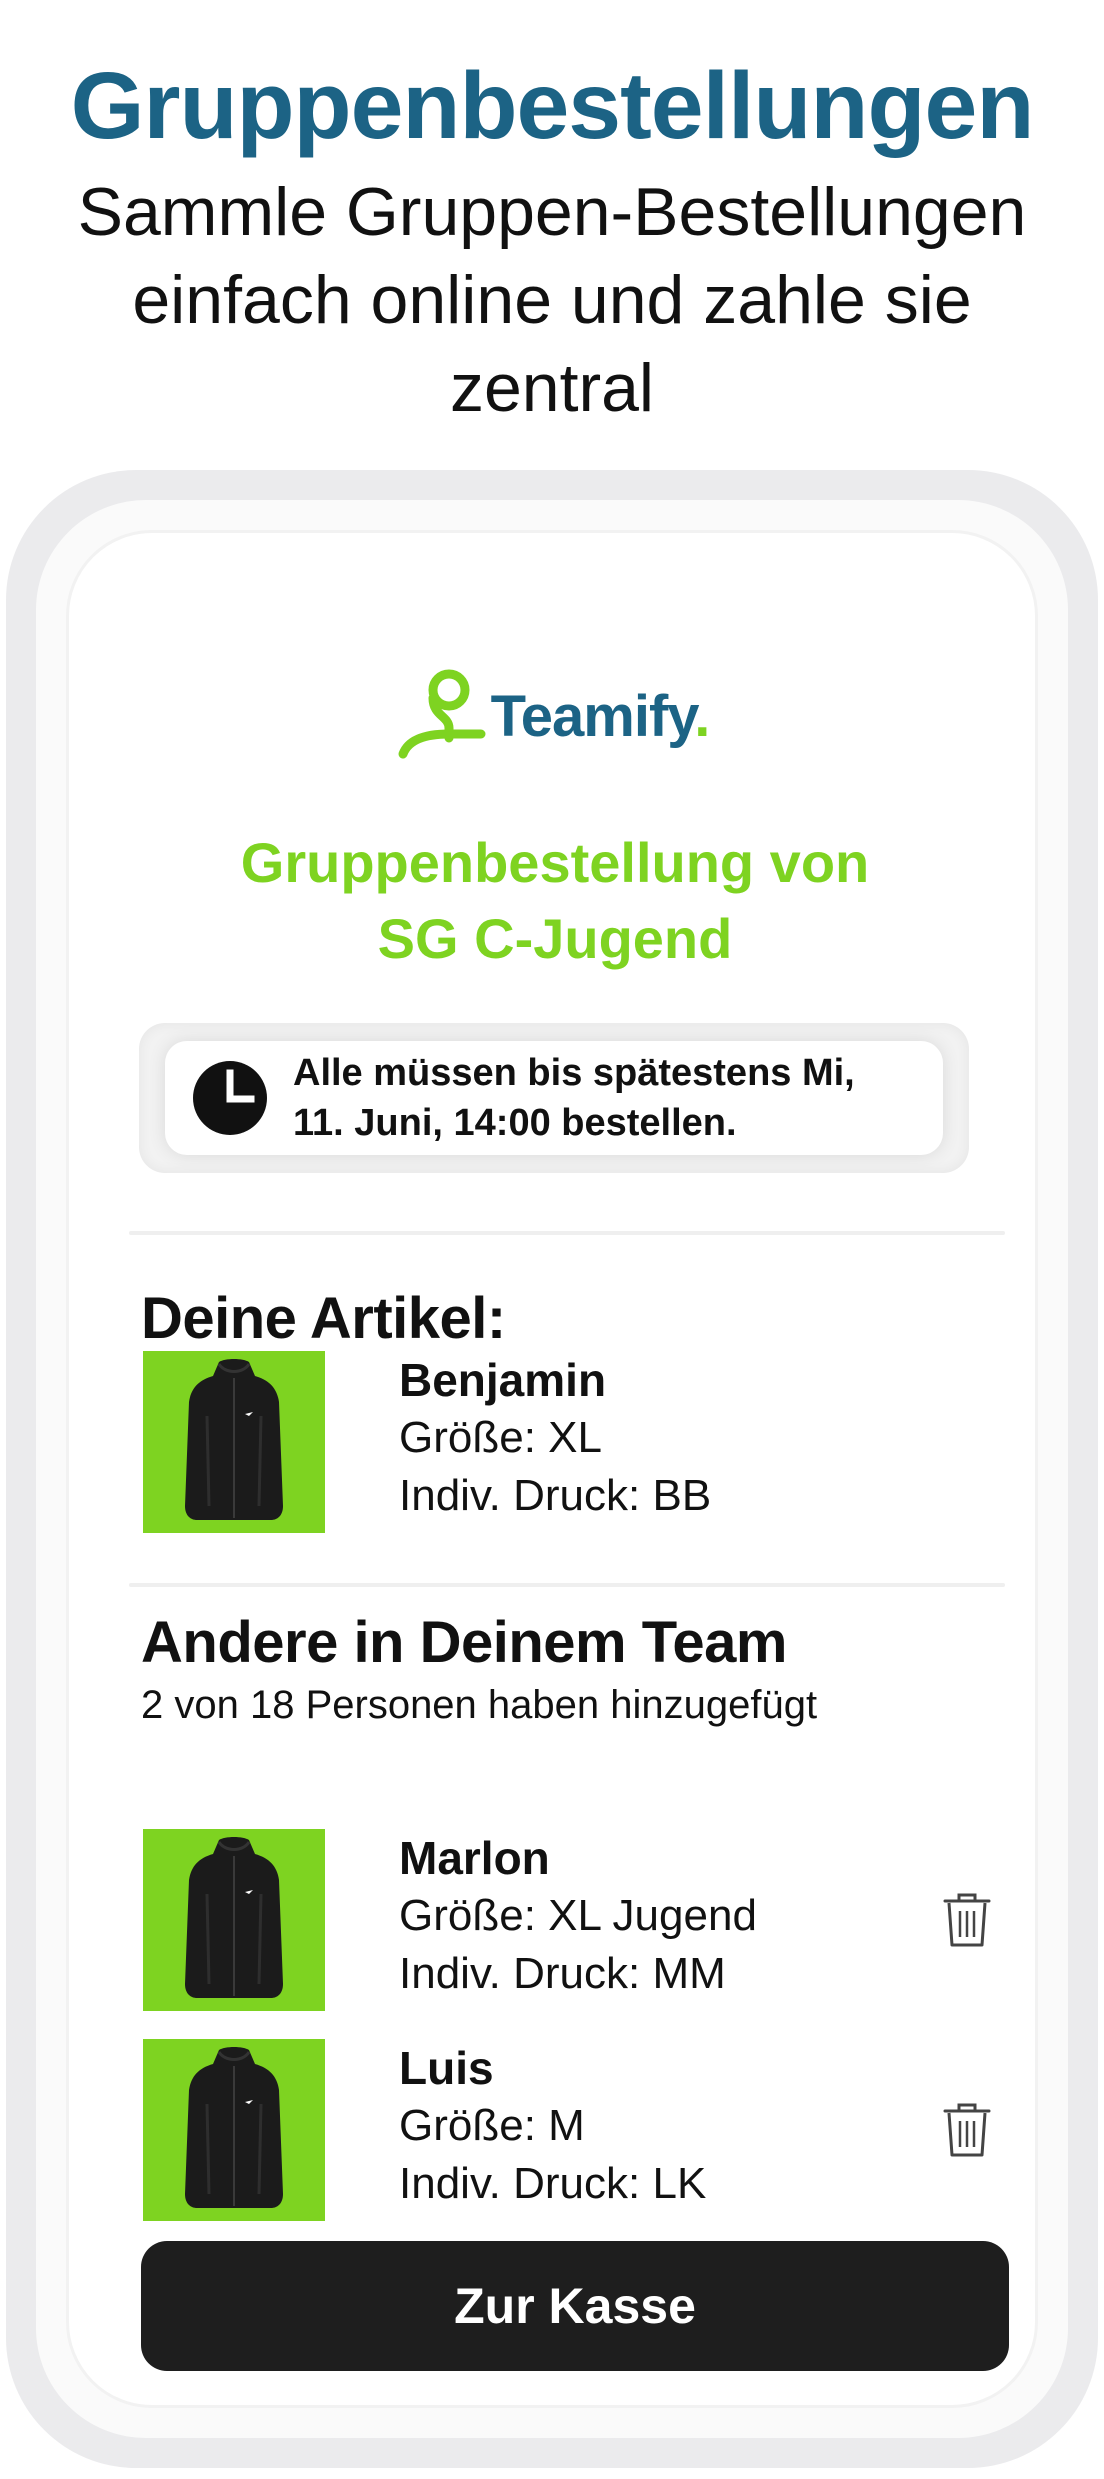 Image resolution: width=1104 pixels, height=2479 pixels. Describe the element at coordinates (500, 1437) in the screenshot. I see `item-size: Größe: XL` at that location.